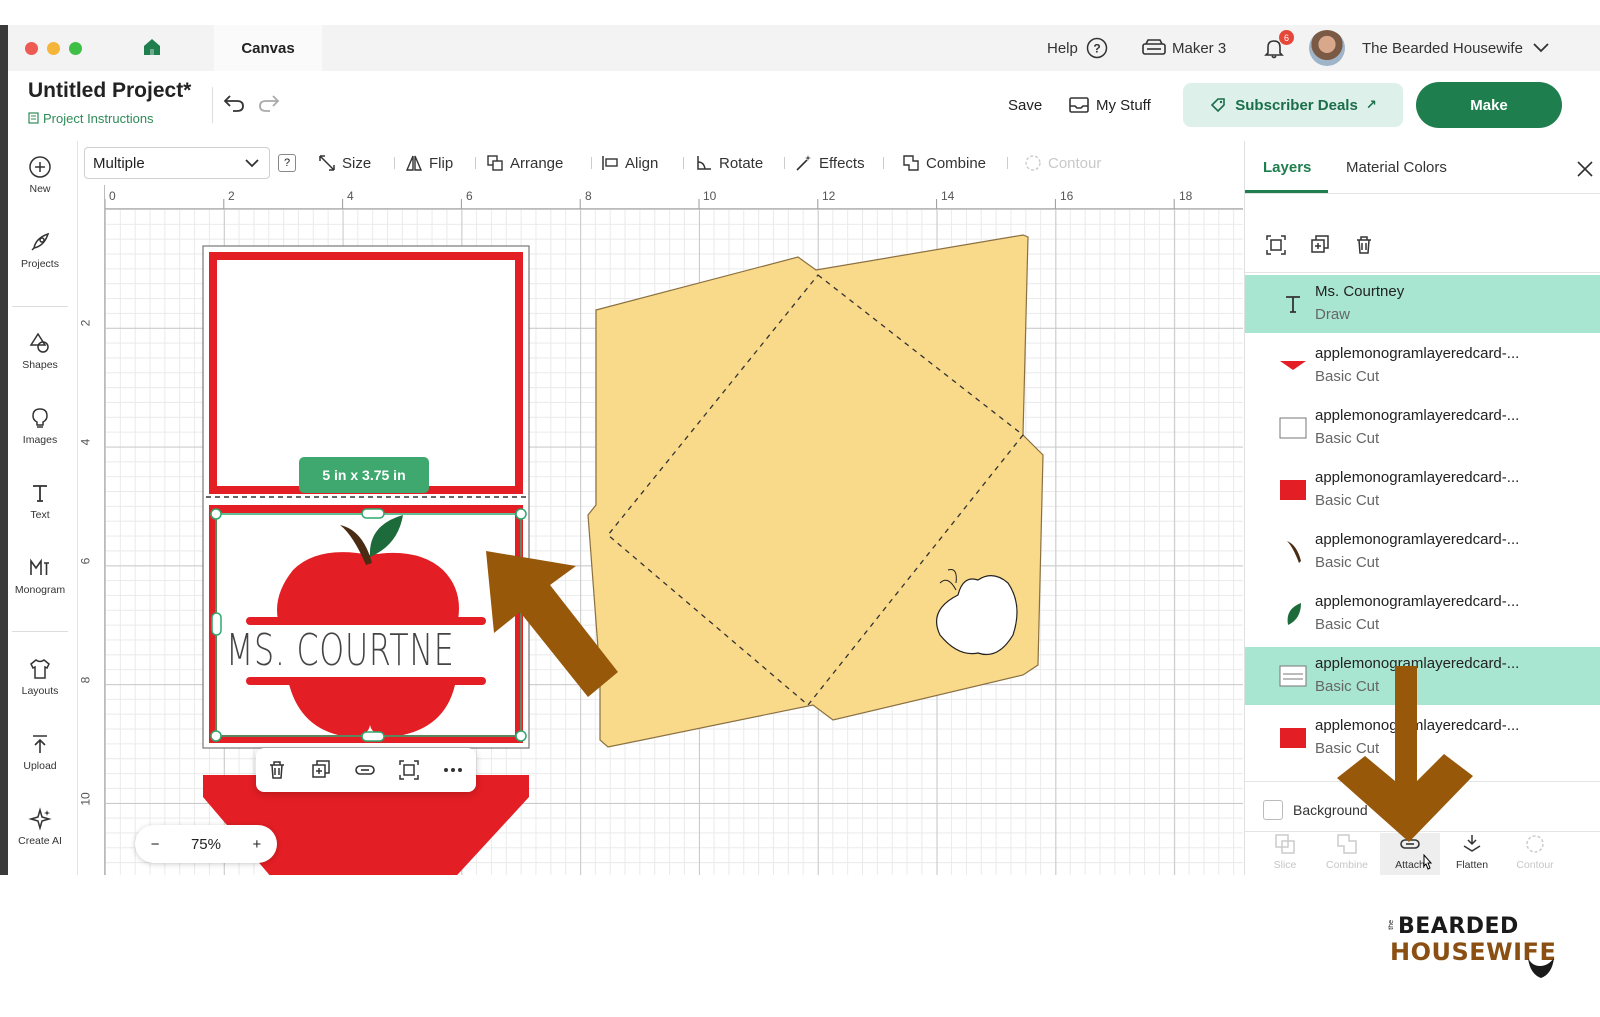 Image resolution: width=1600 pixels, height=1017 pixels. I want to click on close-window-button, so click(31, 48).